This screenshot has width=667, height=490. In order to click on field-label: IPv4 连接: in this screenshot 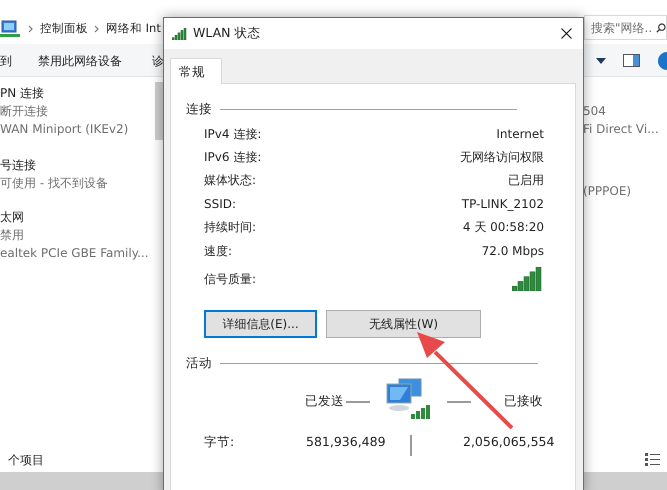, I will do `click(233, 134)`.